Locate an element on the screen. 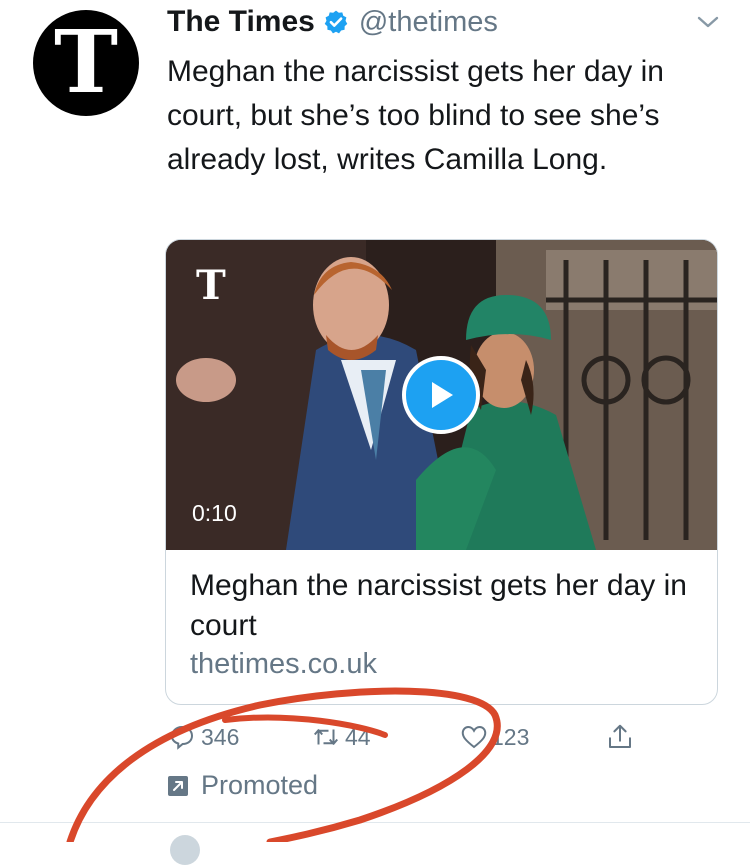  reply-count: 346 is located at coordinates (220, 736).